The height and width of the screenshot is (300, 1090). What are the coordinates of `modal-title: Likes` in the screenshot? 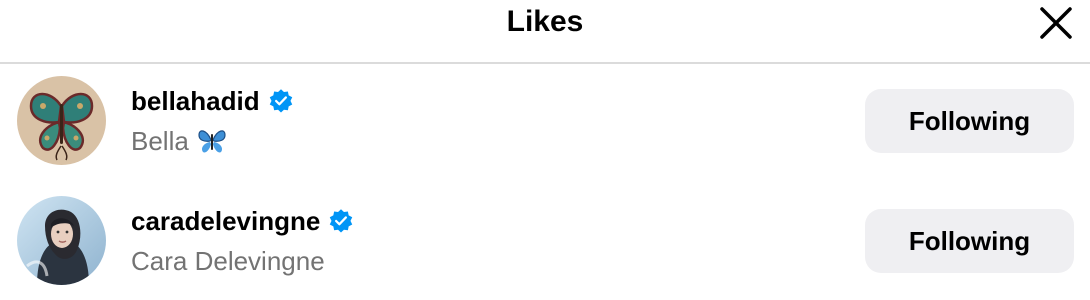 It's located at (545, 21).